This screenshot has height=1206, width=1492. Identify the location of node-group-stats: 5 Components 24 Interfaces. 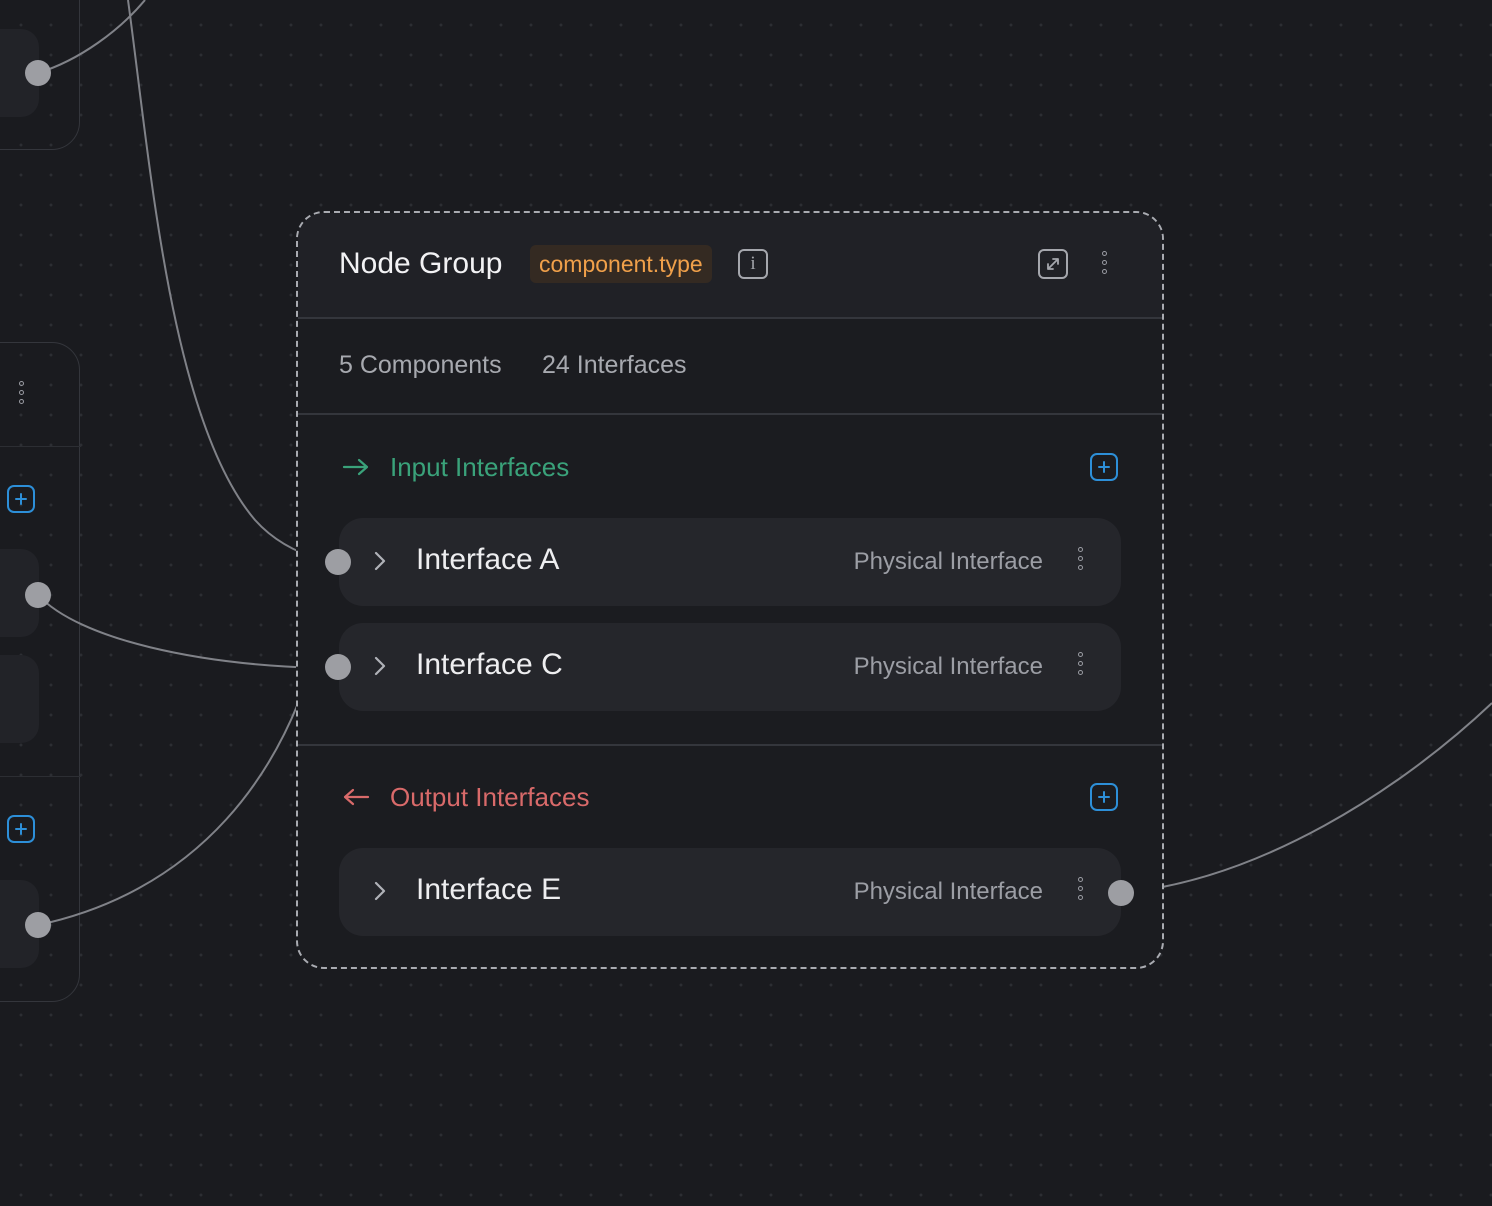
(730, 366).